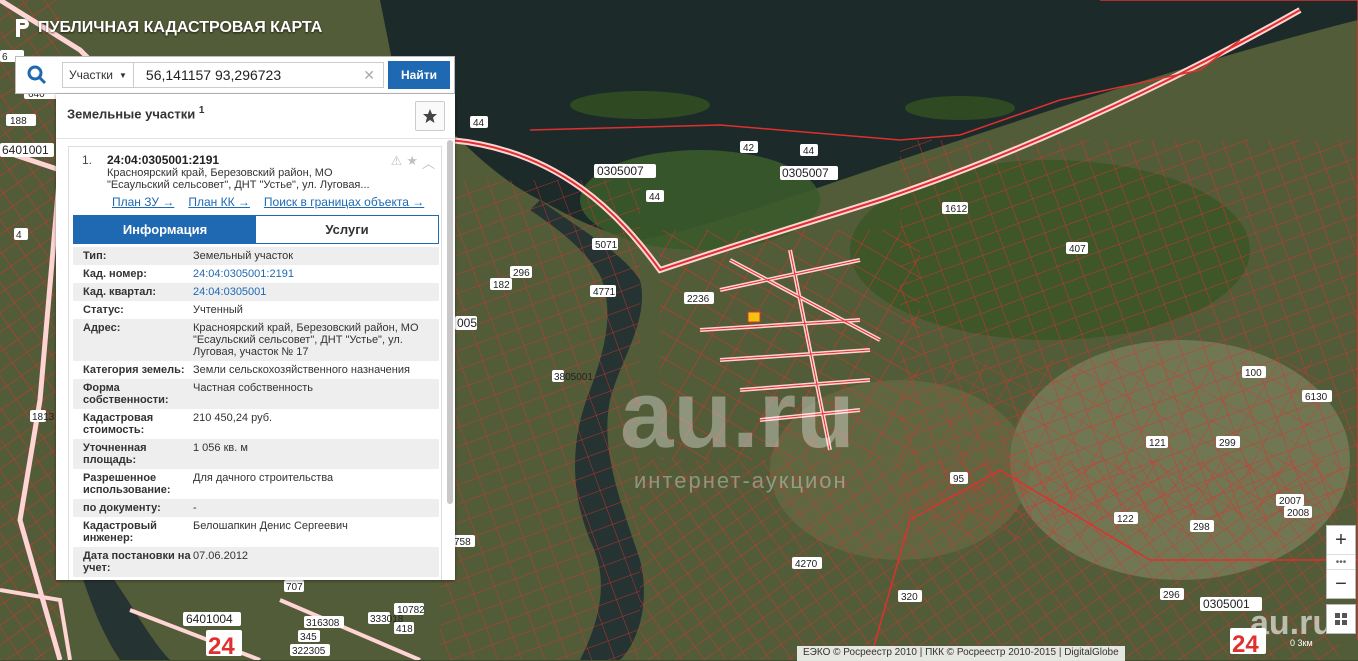  Describe the element at coordinates (98, 75) in the screenshot. I see `search-type-select: Участки ▼` at that location.